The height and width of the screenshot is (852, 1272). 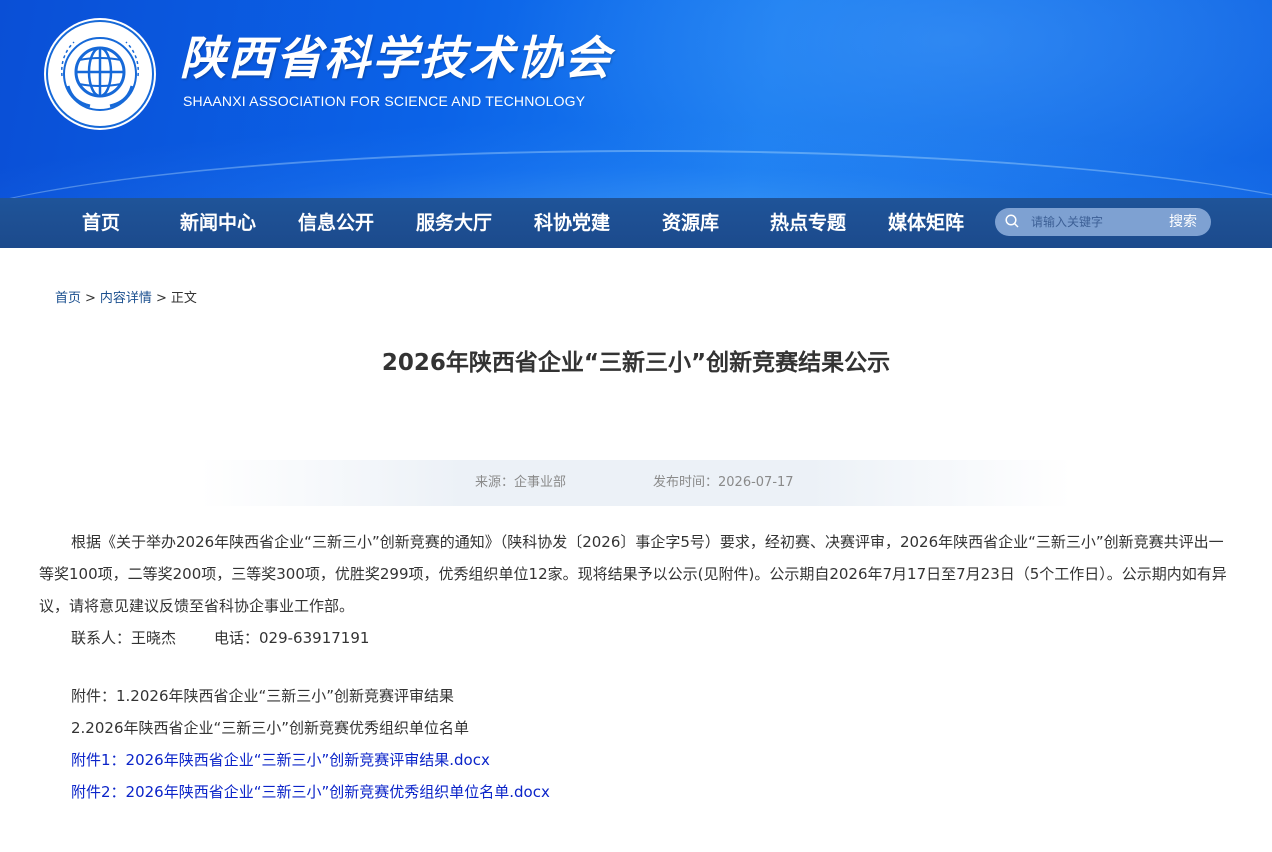 What do you see at coordinates (280, 760) in the screenshot?
I see `attachment-link-1: 附件1：2026年陕西省企业“三新三小”创新竞赛评审结果.docx` at bounding box center [280, 760].